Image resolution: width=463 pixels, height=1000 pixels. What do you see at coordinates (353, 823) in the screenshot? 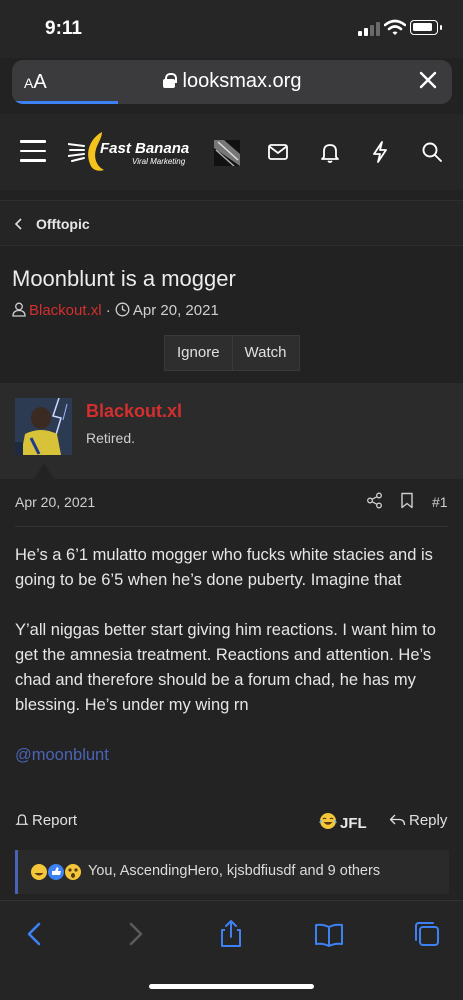
I see `jfl-label: JFL` at bounding box center [353, 823].